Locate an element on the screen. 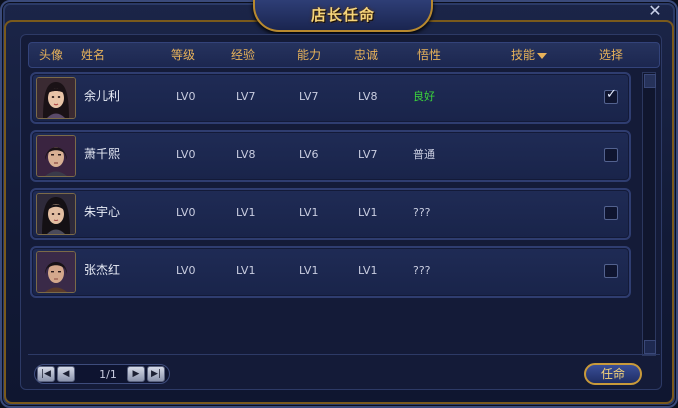 Image resolution: width=678 pixels, height=408 pixels. header-level: 等级 is located at coordinates (183, 55).